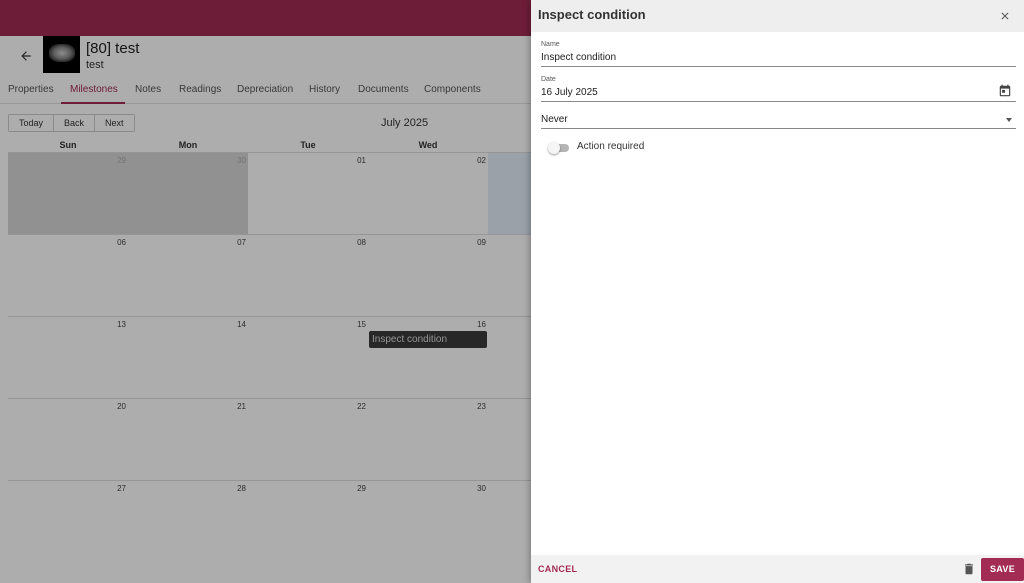 This screenshot has width=1024, height=583. I want to click on name-label: Name, so click(550, 44).